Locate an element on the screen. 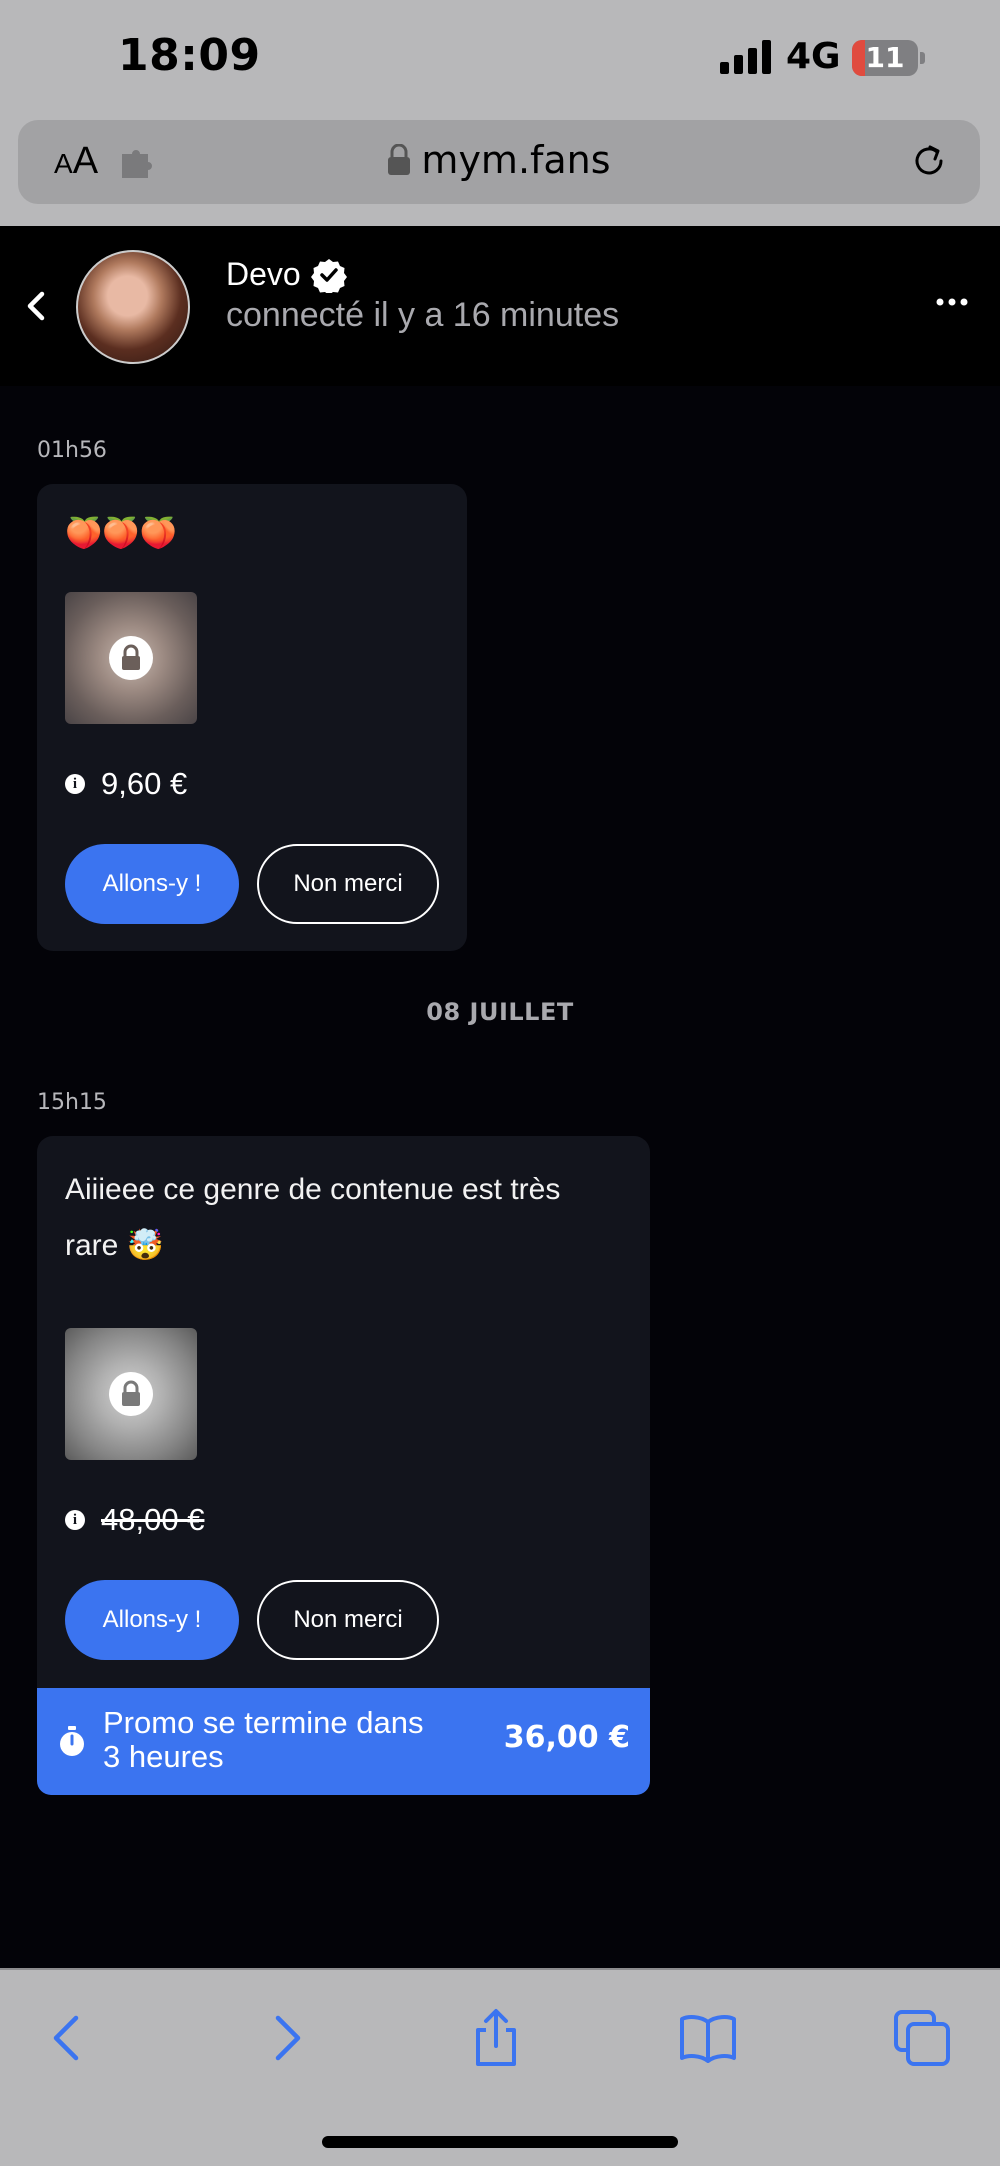  browser-toolbar is located at coordinates (500, 2067).